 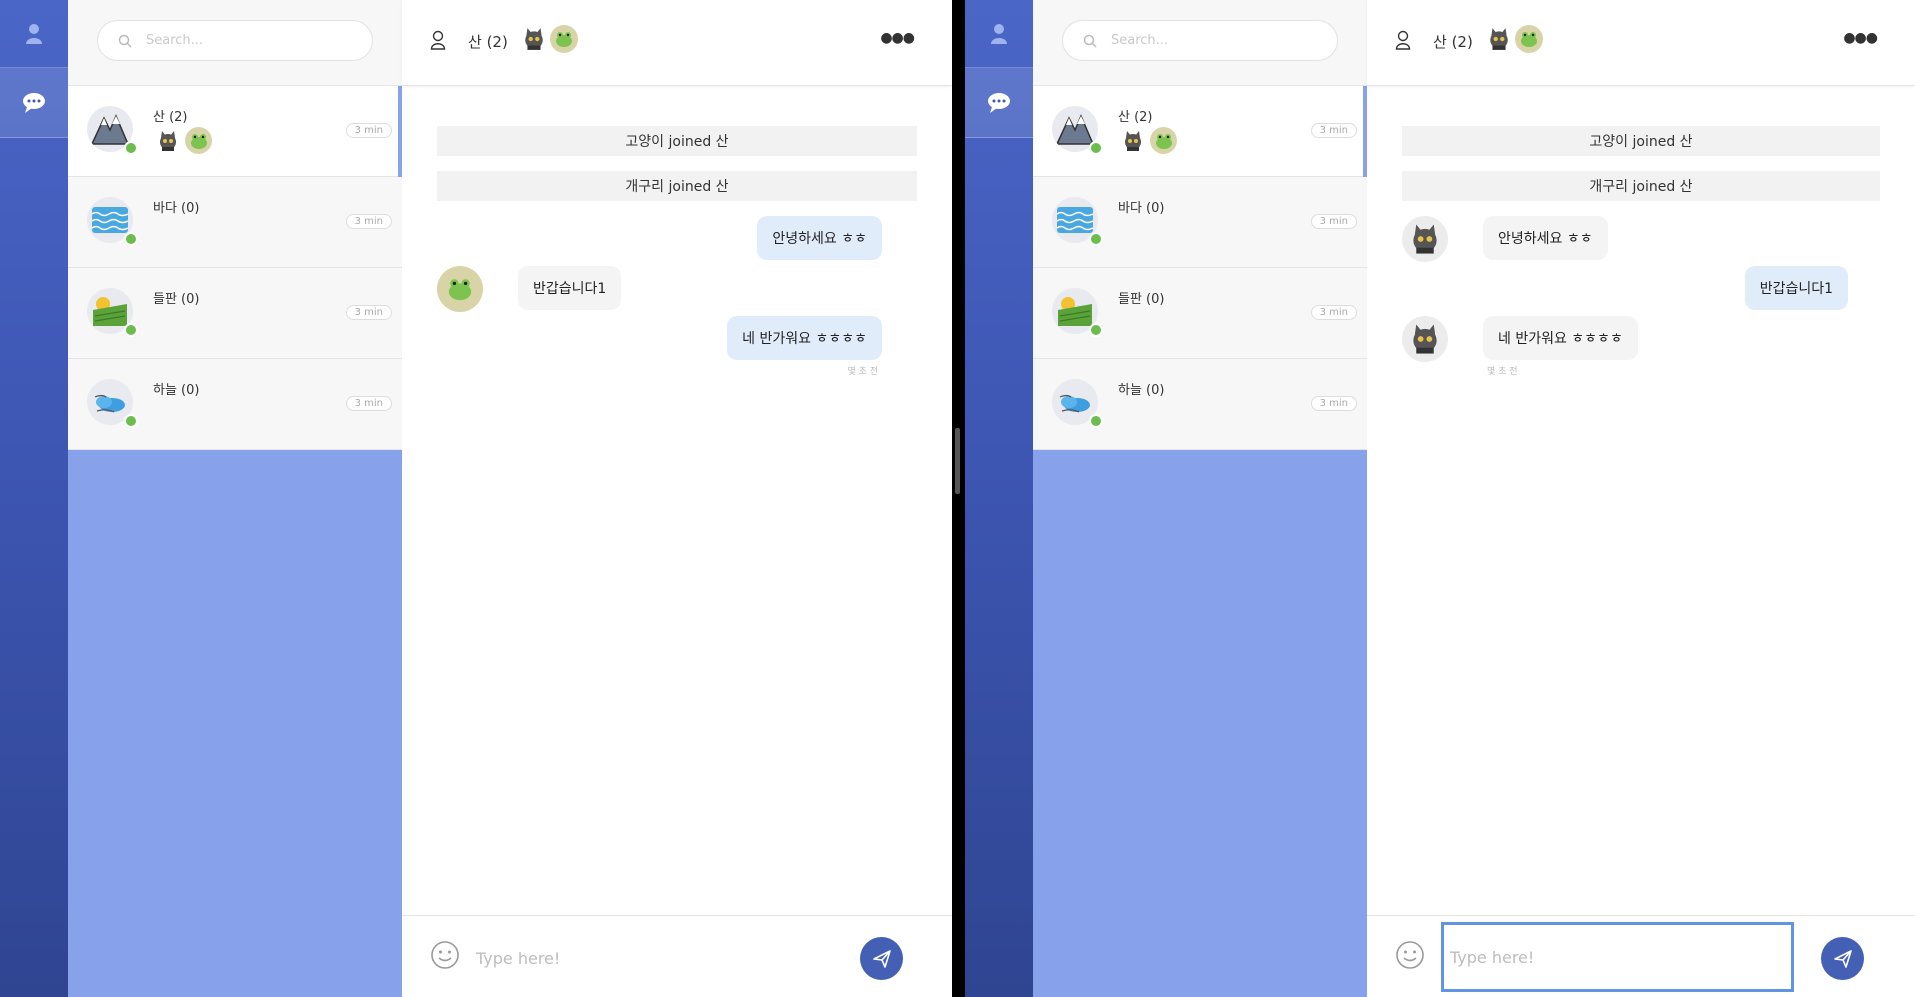 I want to click on message-bubble-mine: 안녕하세요 ㅎㅎ, so click(x=819, y=238).